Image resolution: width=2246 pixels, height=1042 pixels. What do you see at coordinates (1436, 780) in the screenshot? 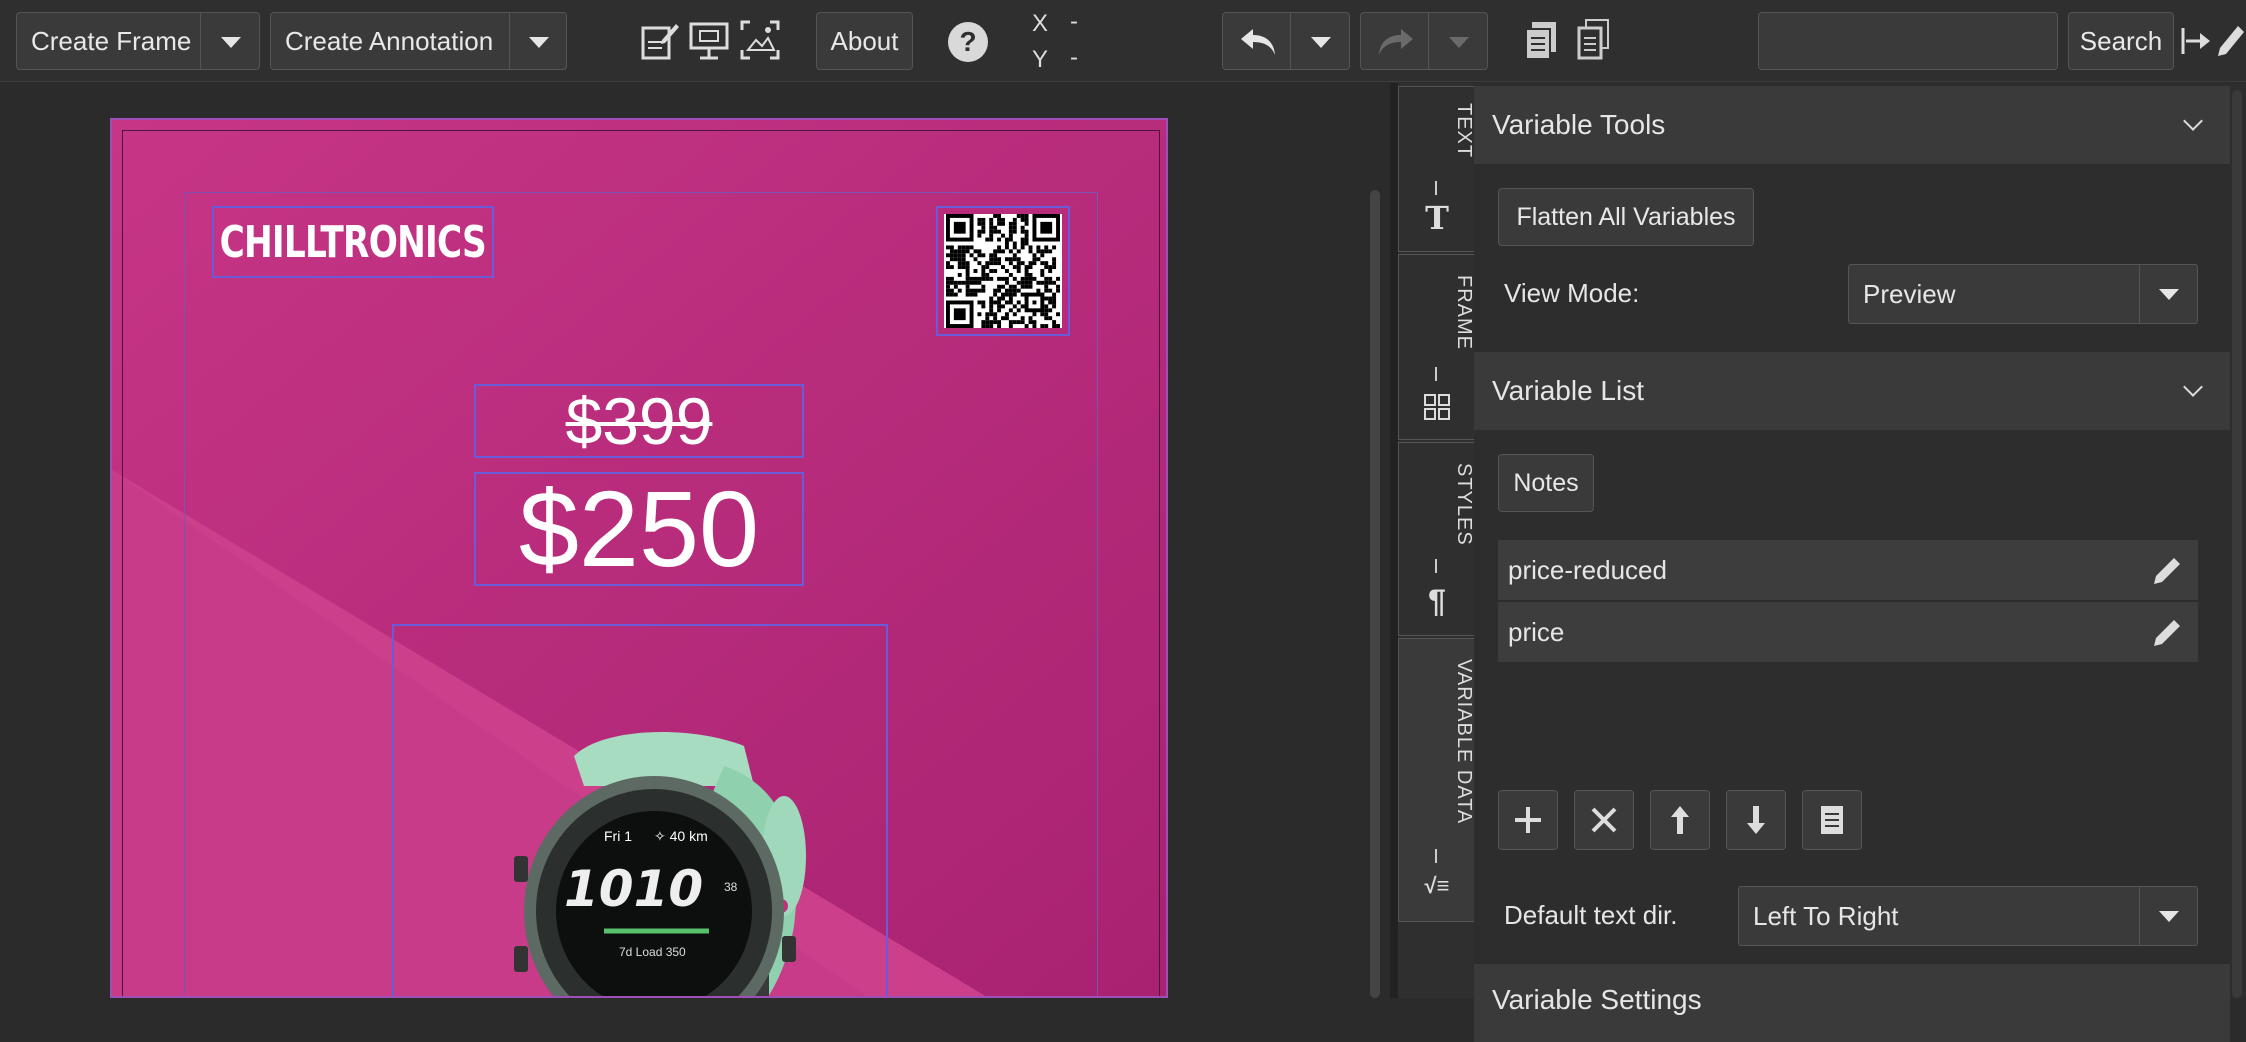
I see `tab-variable-data: VARIABLE DATA √≡` at bounding box center [1436, 780].